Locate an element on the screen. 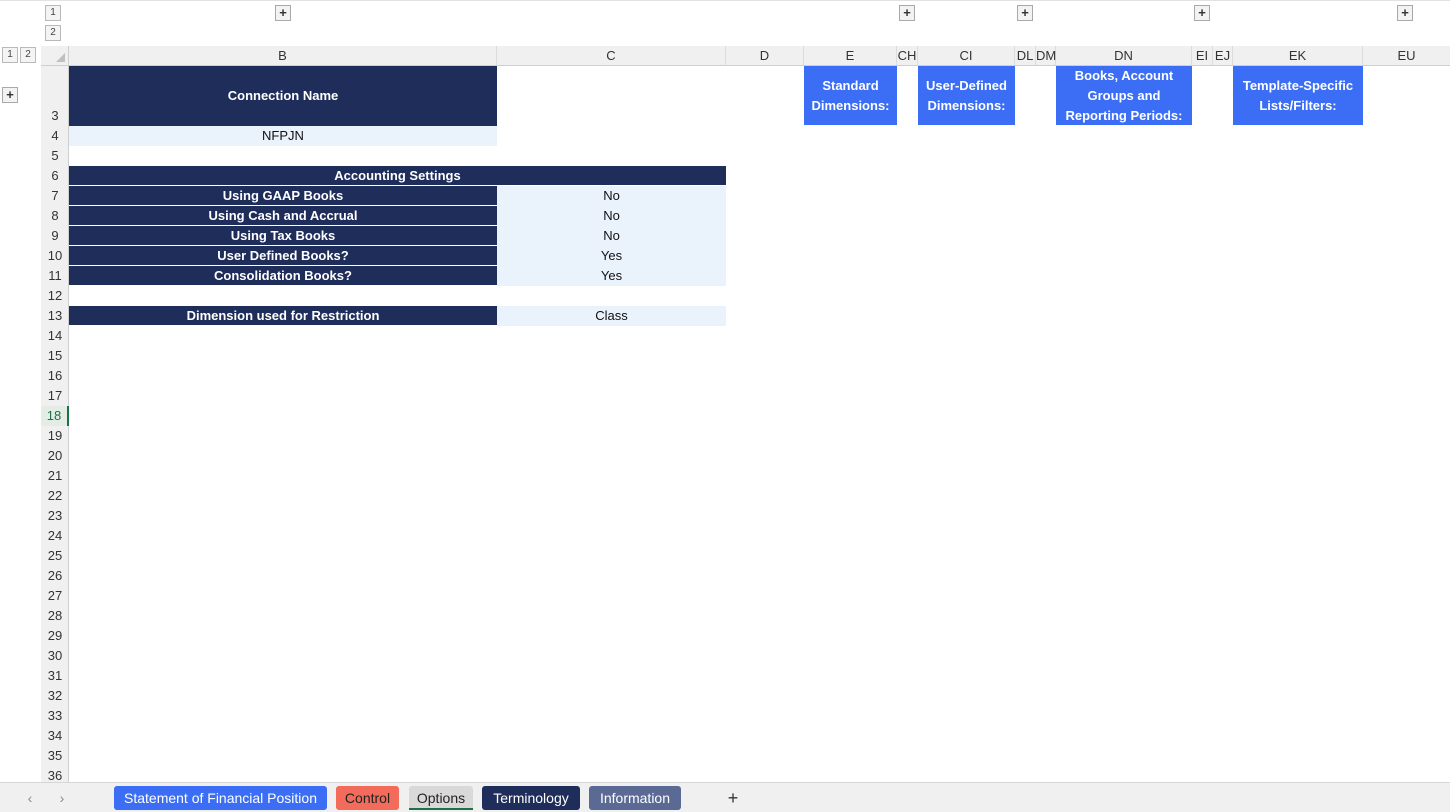 The image size is (1450, 812). row-header-15: 15 is located at coordinates (55, 356).